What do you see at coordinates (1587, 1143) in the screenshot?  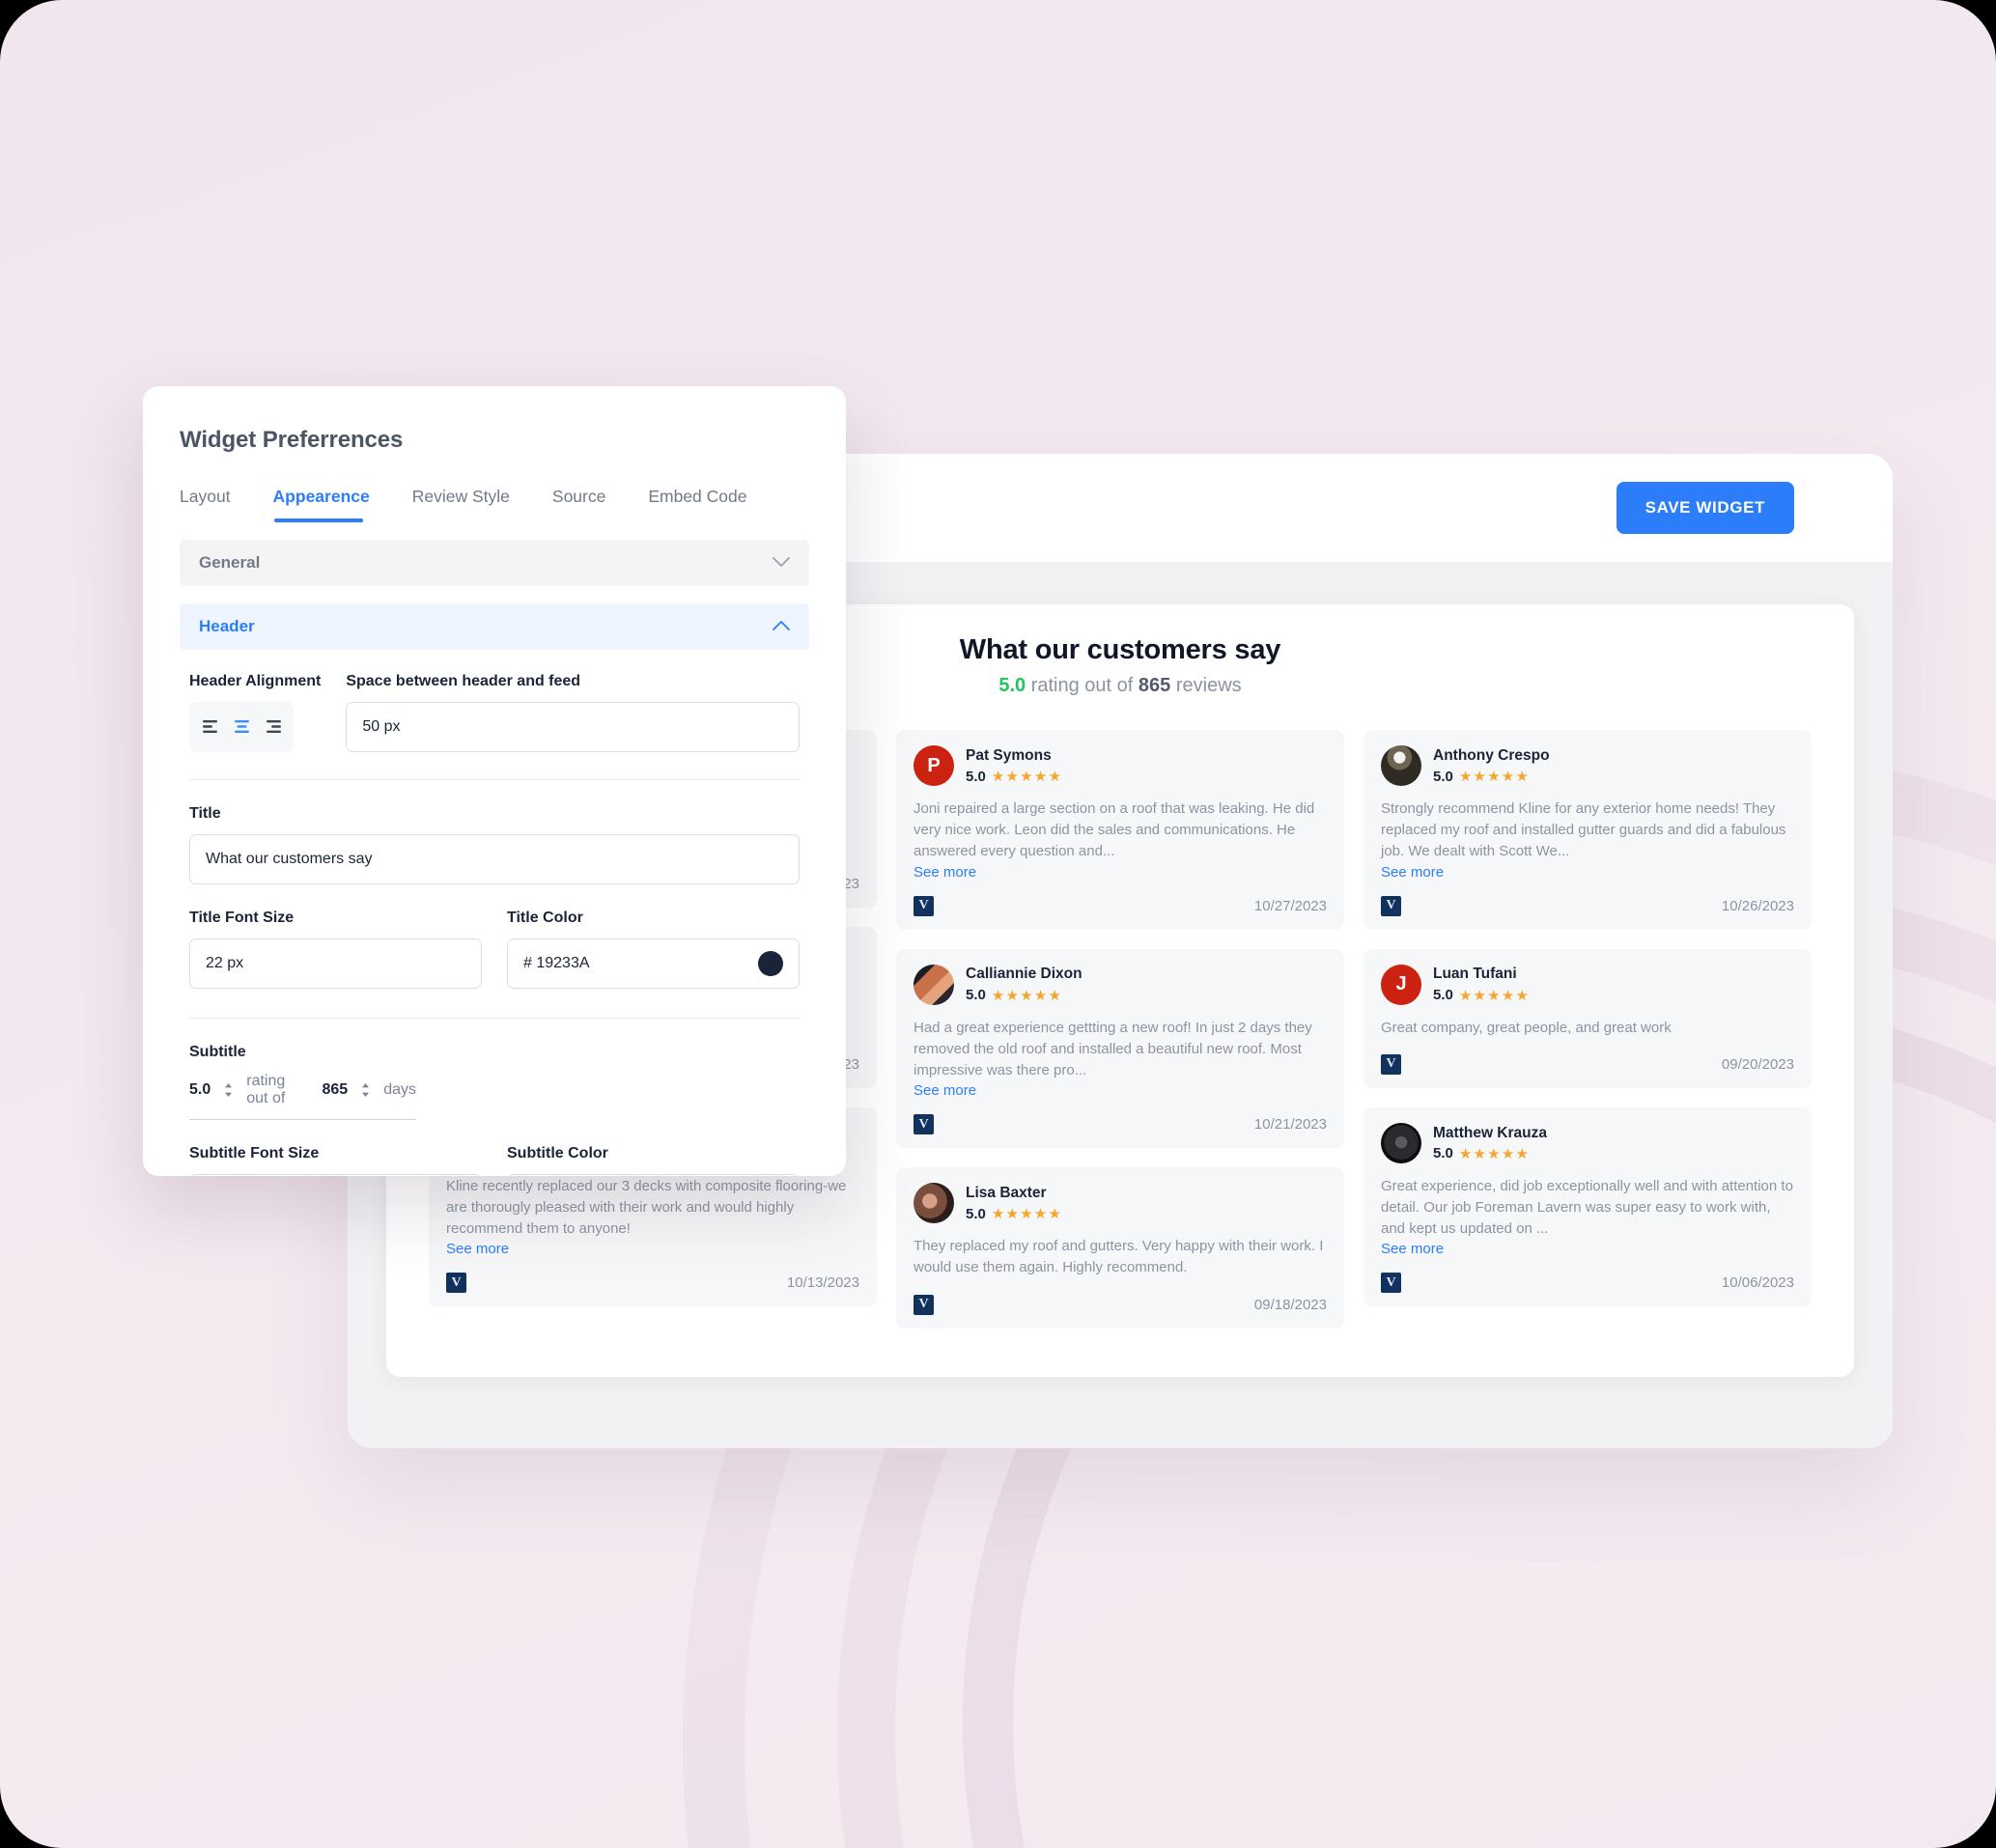 I see `review-header: Matthew Krauza 5.0 ★★★★★` at bounding box center [1587, 1143].